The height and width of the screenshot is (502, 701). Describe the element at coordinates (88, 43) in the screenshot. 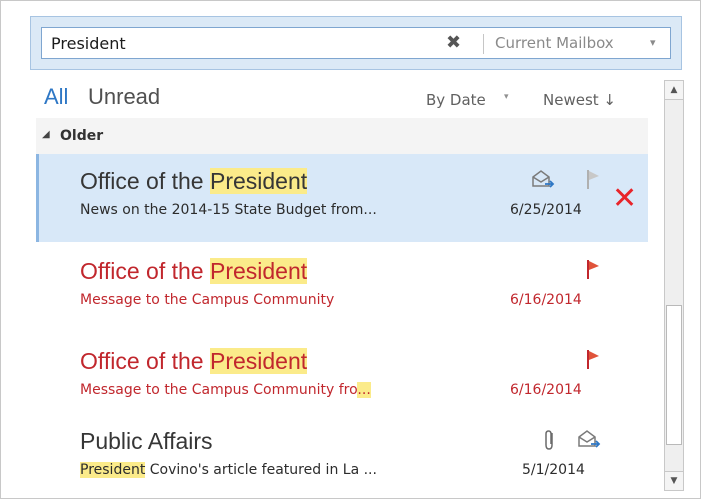

I see `search-query: President` at that location.